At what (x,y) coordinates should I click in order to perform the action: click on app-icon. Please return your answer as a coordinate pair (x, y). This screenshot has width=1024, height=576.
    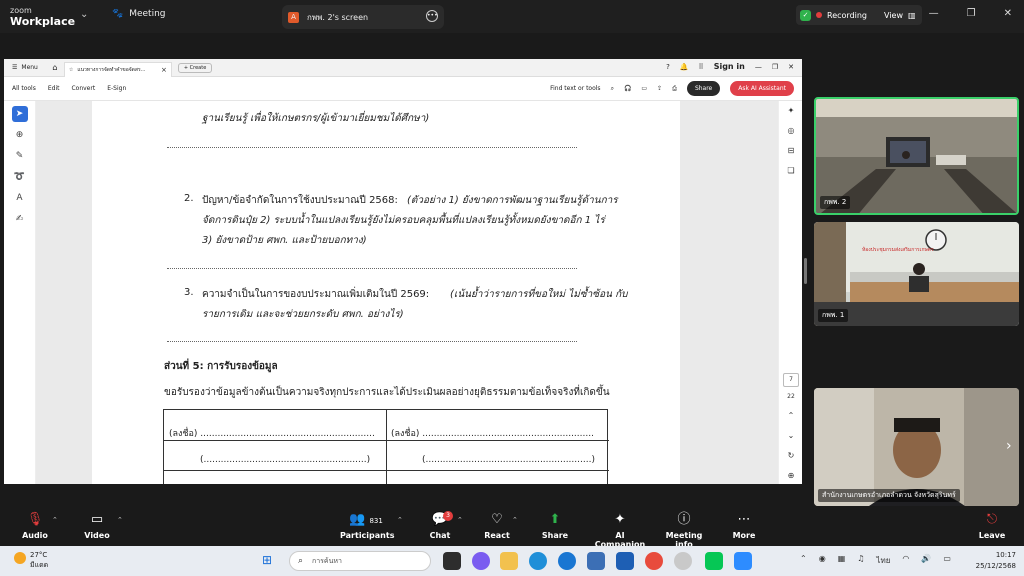
    Looking at the image, I should click on (683, 561).